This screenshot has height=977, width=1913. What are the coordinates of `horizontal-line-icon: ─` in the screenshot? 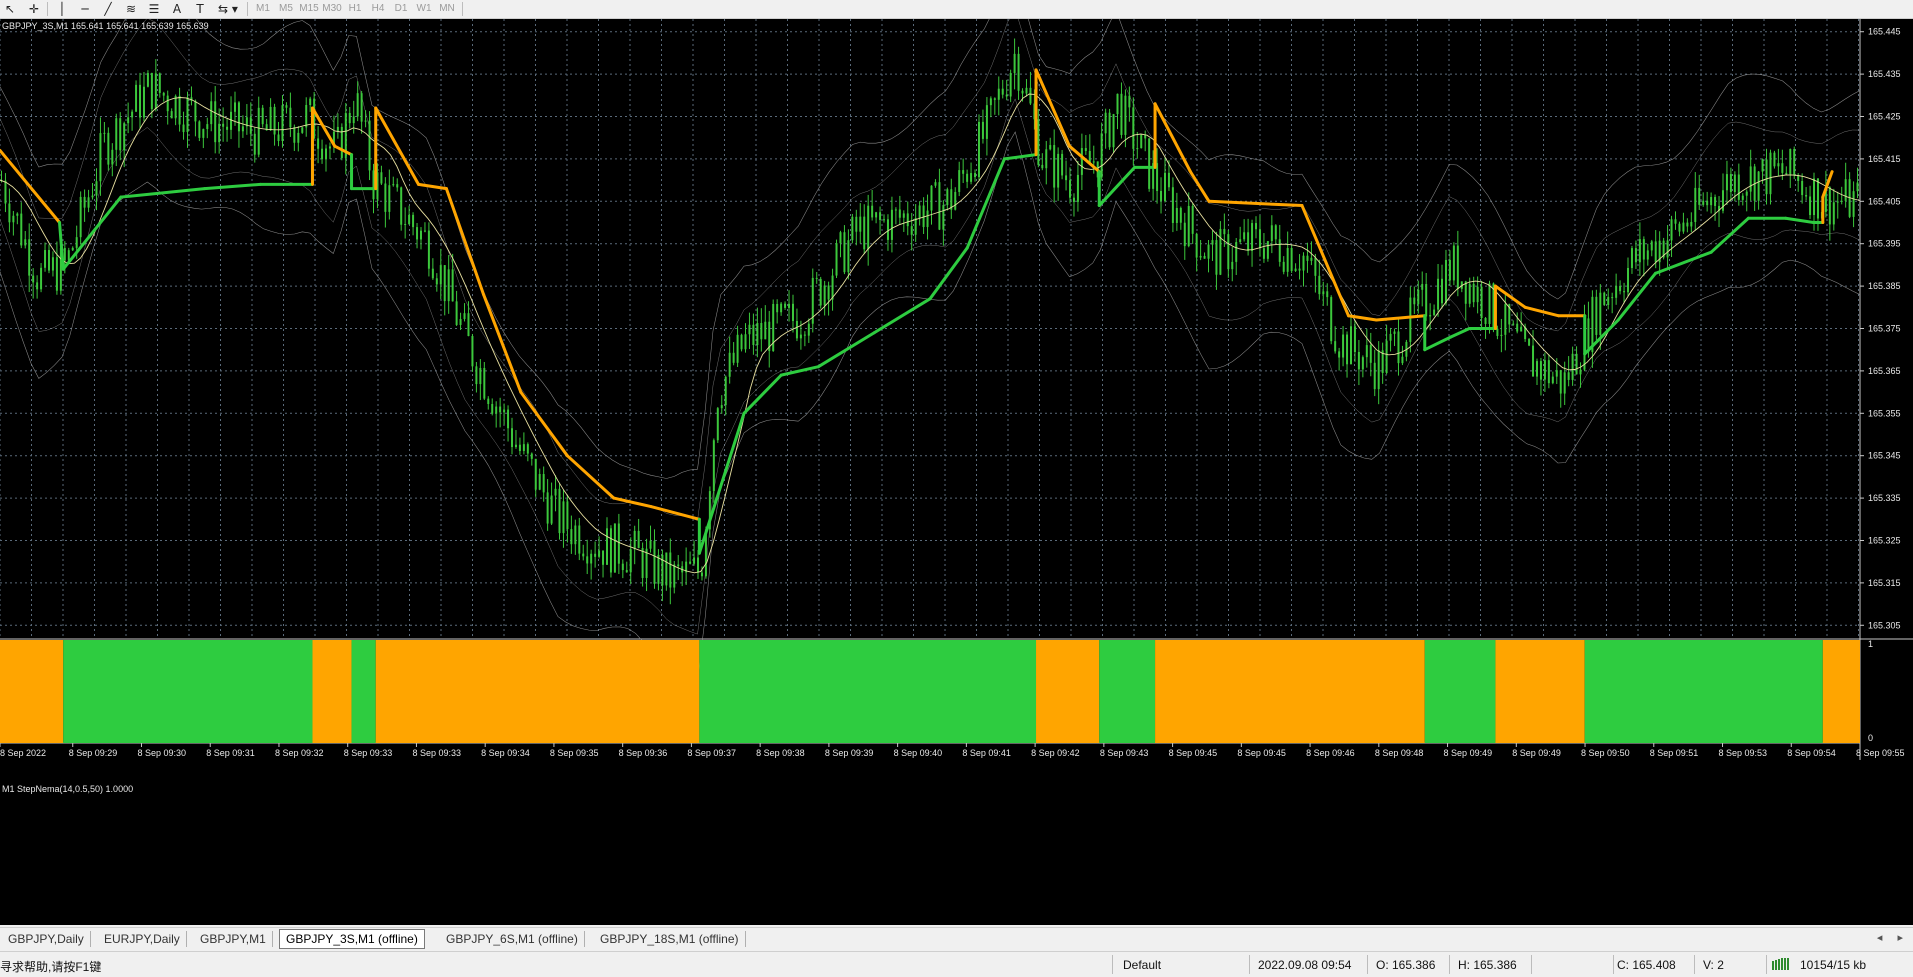 It's located at (85, 9).